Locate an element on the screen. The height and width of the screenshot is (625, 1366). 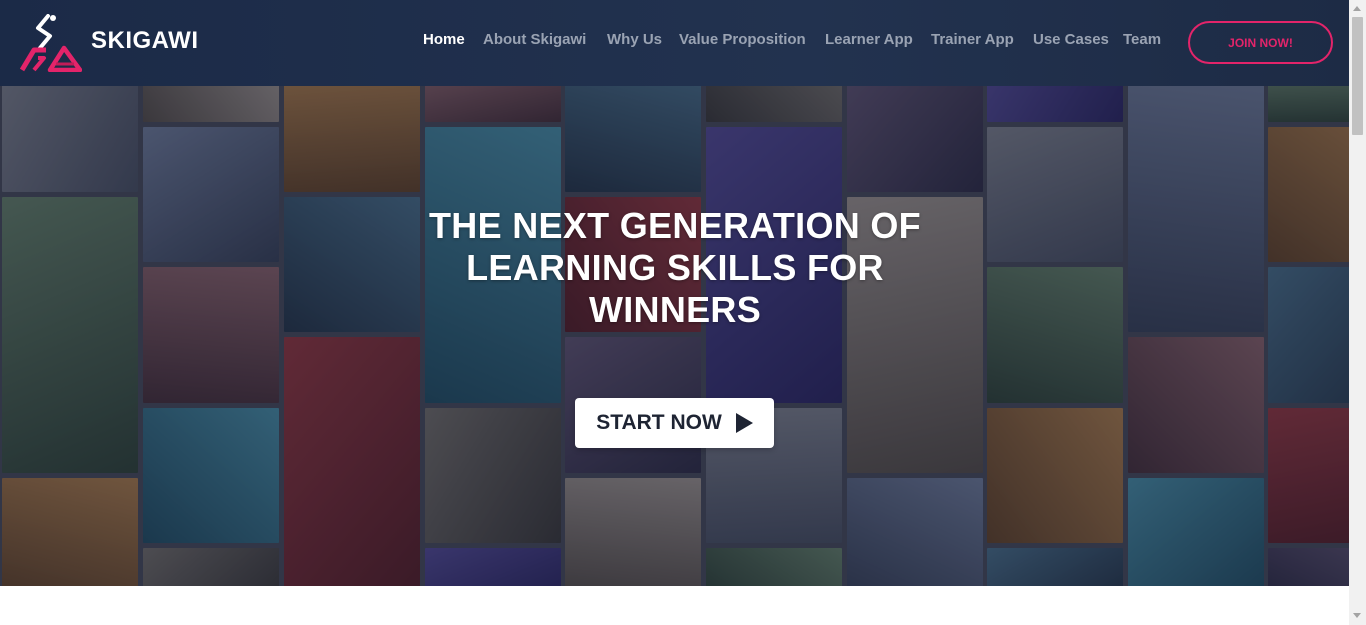
nav-item-team: Team is located at coordinates (1142, 39).